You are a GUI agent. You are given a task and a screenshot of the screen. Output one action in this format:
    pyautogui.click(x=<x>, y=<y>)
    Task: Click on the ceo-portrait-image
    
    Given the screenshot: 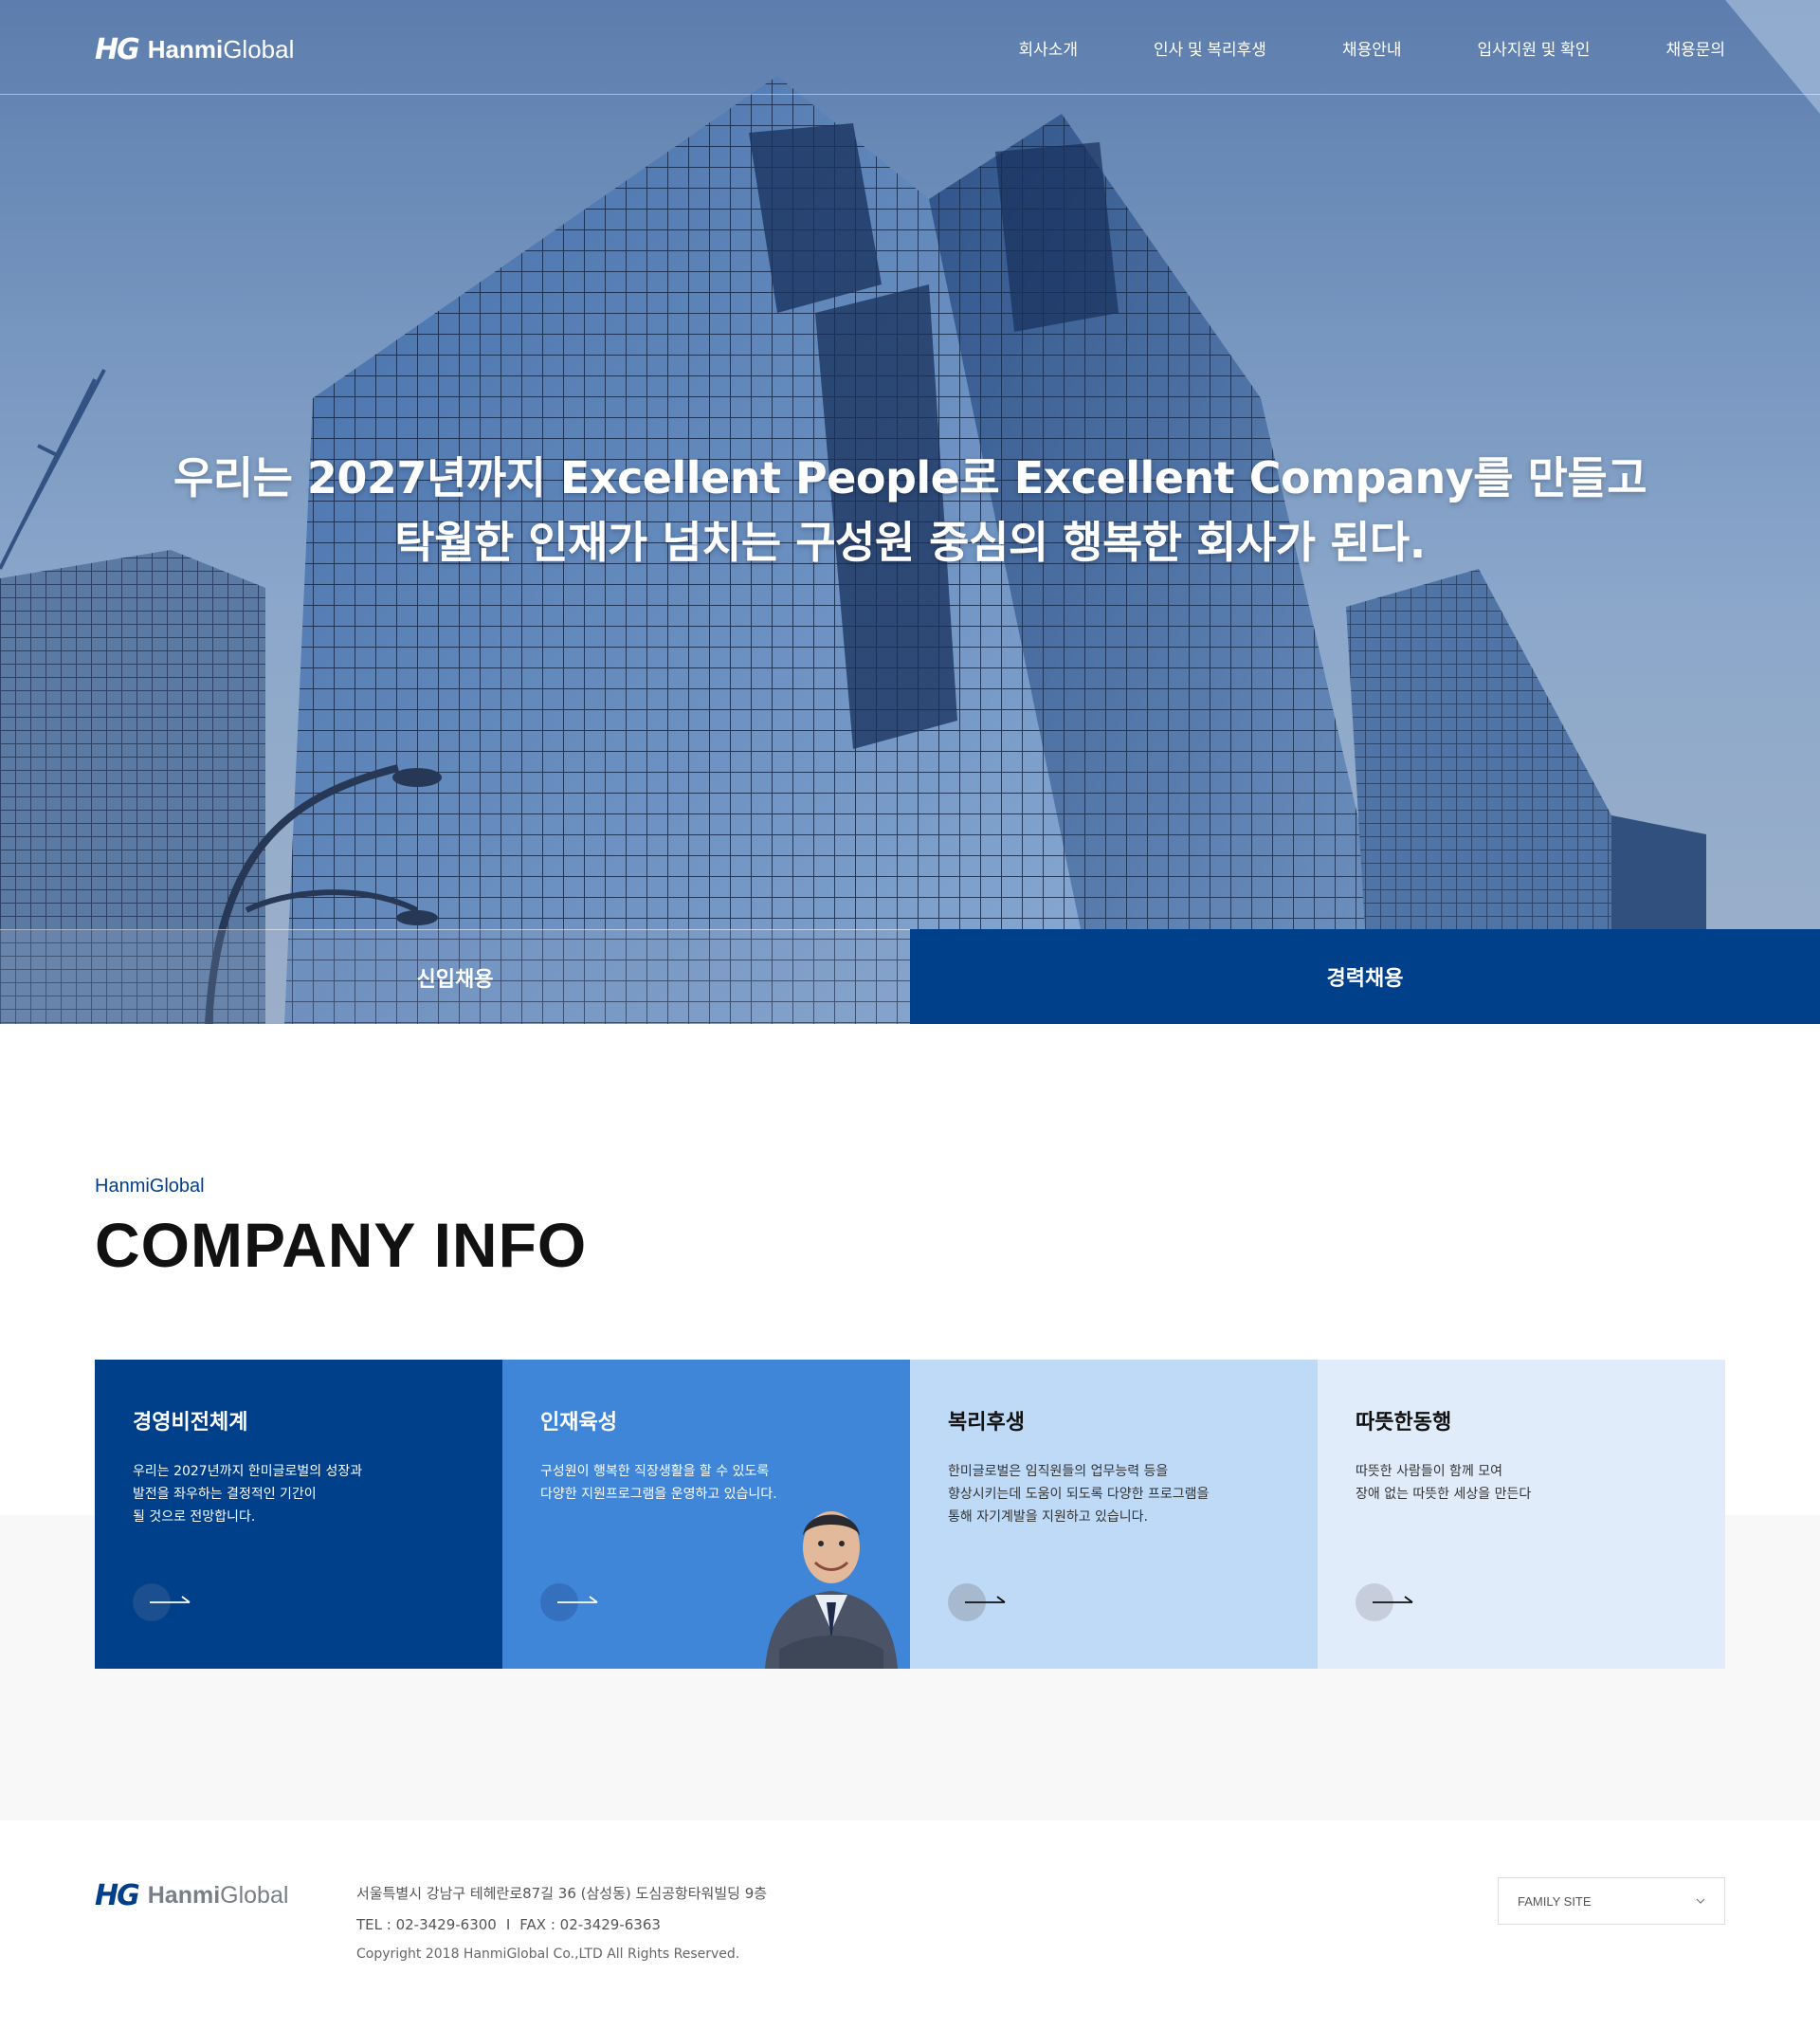 What is the action you would take?
    pyautogui.click(x=831, y=1590)
    